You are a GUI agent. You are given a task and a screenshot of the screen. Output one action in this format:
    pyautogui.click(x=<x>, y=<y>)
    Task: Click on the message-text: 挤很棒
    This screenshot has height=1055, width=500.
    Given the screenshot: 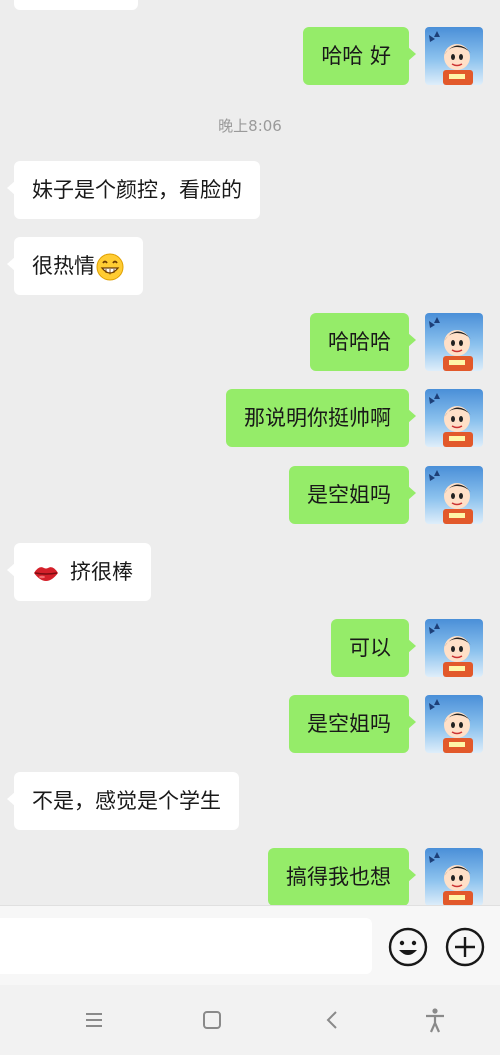 What is the action you would take?
    pyautogui.click(x=101, y=572)
    